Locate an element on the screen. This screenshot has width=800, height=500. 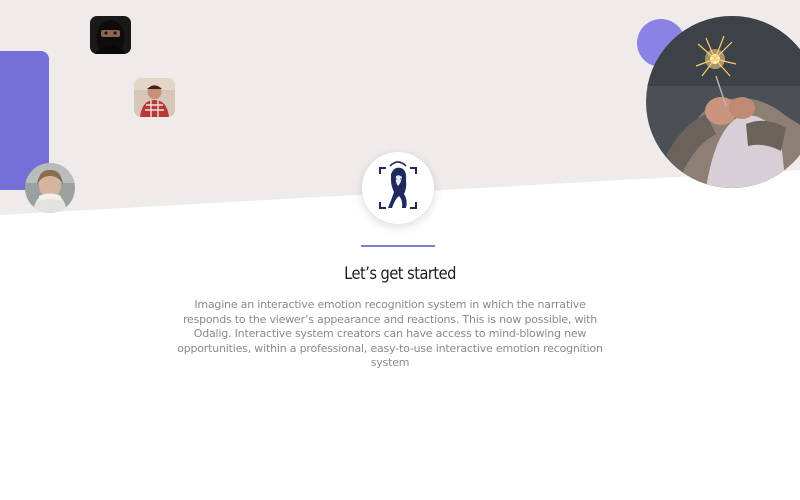
logo-badge is located at coordinates (398, 188).